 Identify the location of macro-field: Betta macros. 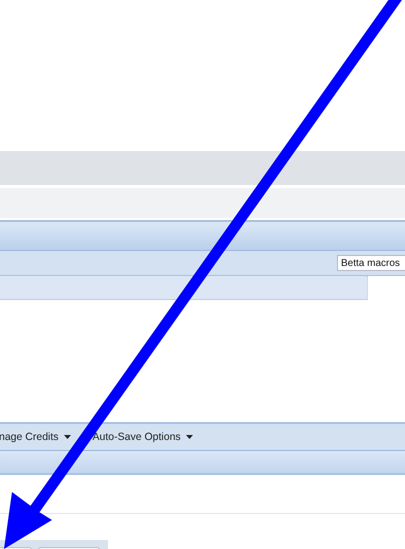
(371, 263).